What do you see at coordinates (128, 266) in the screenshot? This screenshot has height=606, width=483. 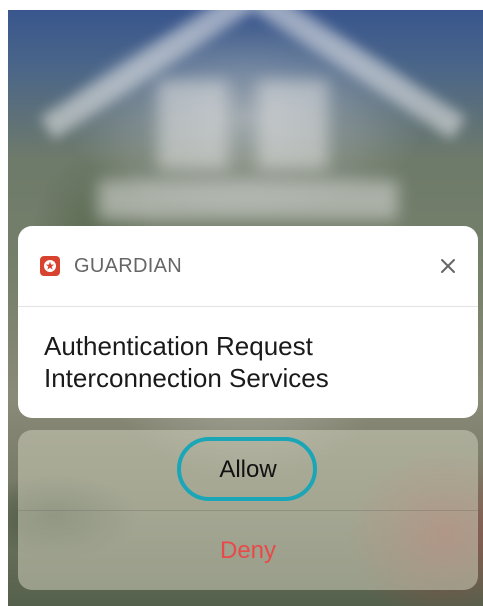 I see `app-name: GUARDIAN` at bounding box center [128, 266].